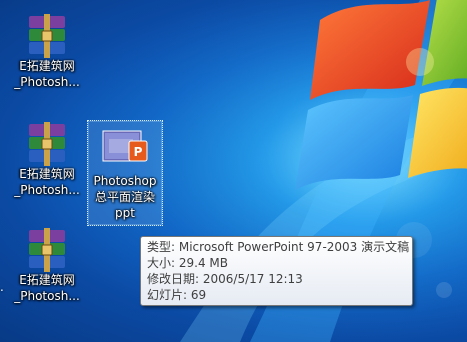 This screenshot has width=467, height=342. What do you see at coordinates (125, 146) in the screenshot?
I see `powerpoint-file-icon: P` at bounding box center [125, 146].